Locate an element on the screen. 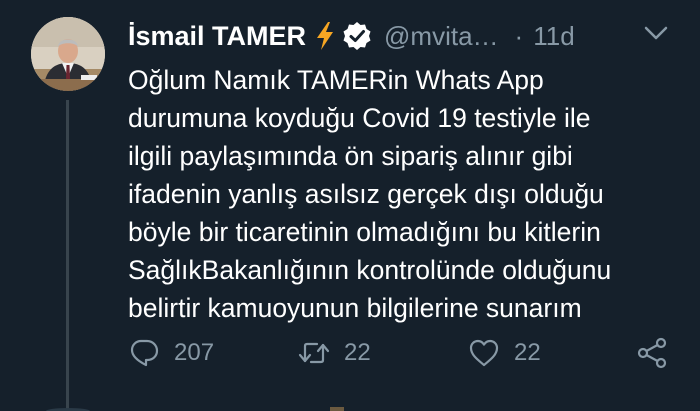  retweet-count: 22 is located at coordinates (357, 352).